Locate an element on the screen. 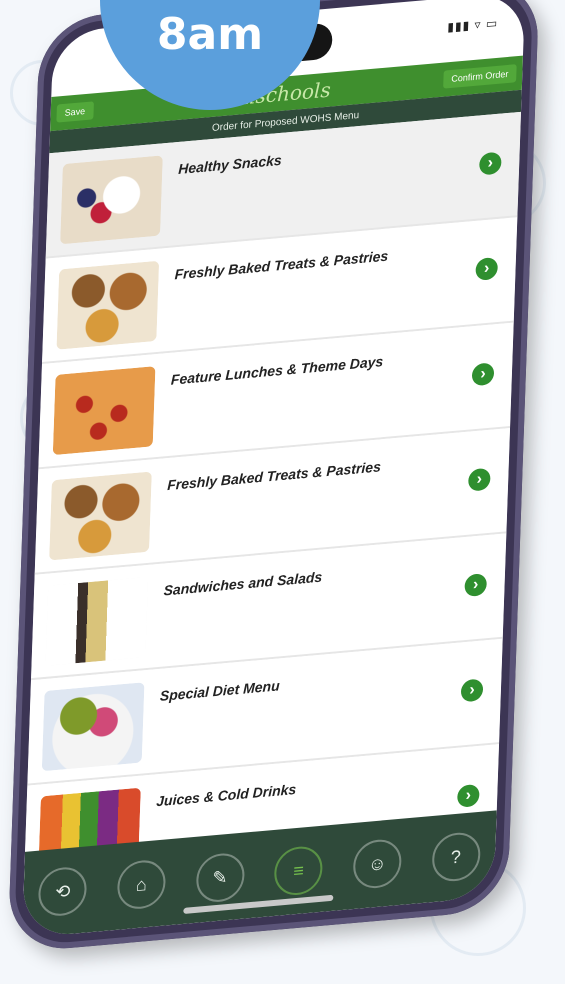 This screenshot has height=984, width=565. save-button: Save is located at coordinates (75, 112).